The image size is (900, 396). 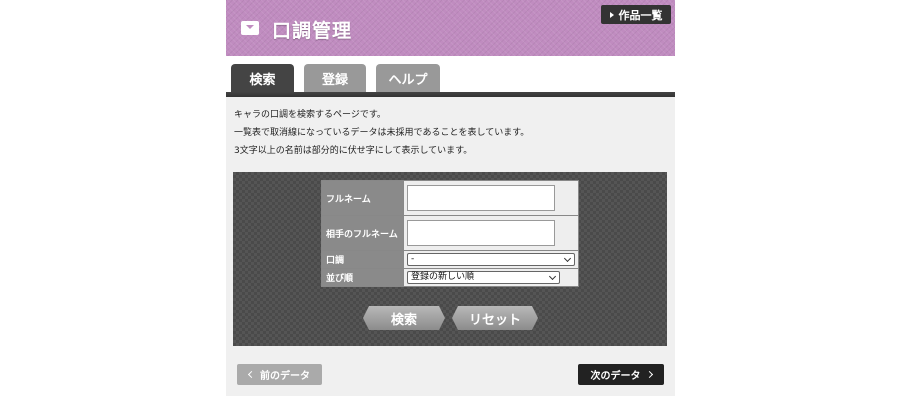 I want to click on order-label: 並び順, so click(x=362, y=277).